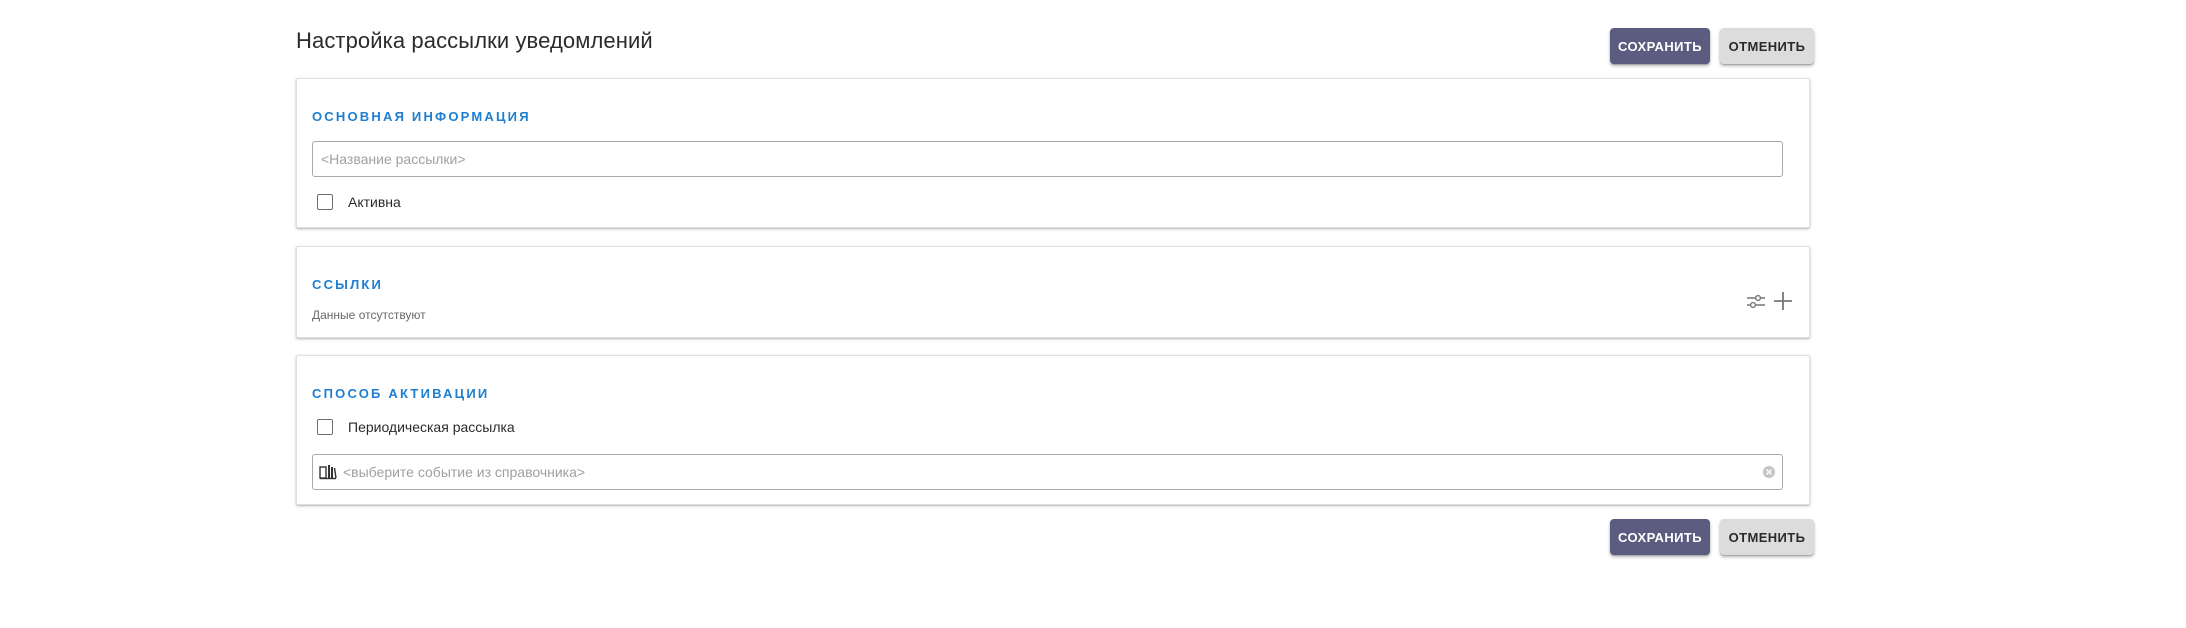 The width and height of the screenshot is (2186, 628). Describe the element at coordinates (325, 202) in the screenshot. I see `active-checkbox` at that location.